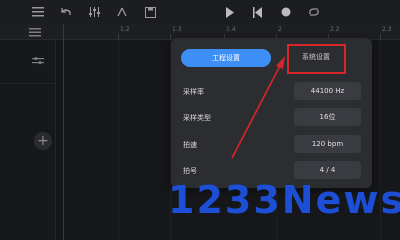 Image resolution: width=400 pixels, height=240 pixels. What do you see at coordinates (190, 145) in the screenshot?
I see `tempo-label: 拍速` at bounding box center [190, 145].